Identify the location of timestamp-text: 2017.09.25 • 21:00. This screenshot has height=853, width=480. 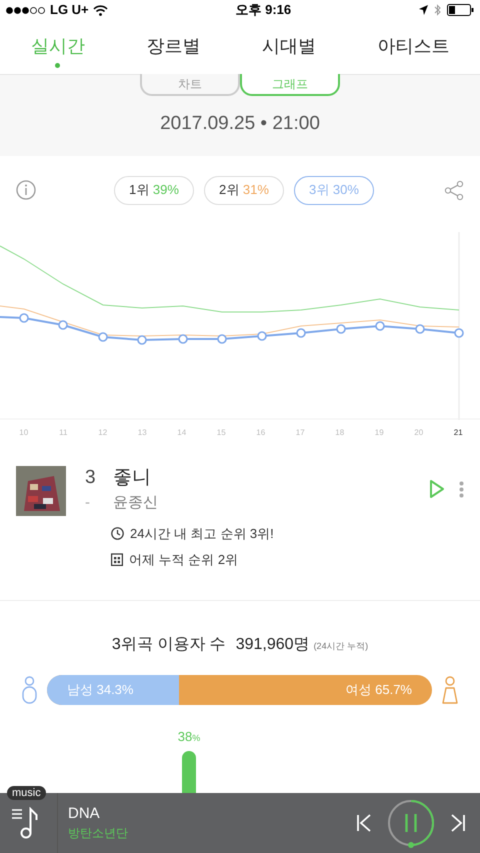
(240, 124).